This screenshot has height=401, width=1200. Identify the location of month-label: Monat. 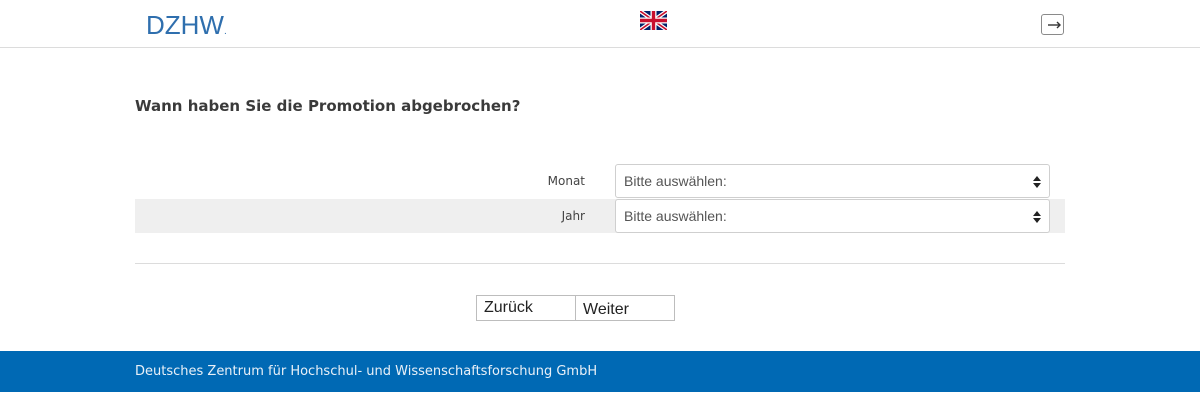
(566, 181).